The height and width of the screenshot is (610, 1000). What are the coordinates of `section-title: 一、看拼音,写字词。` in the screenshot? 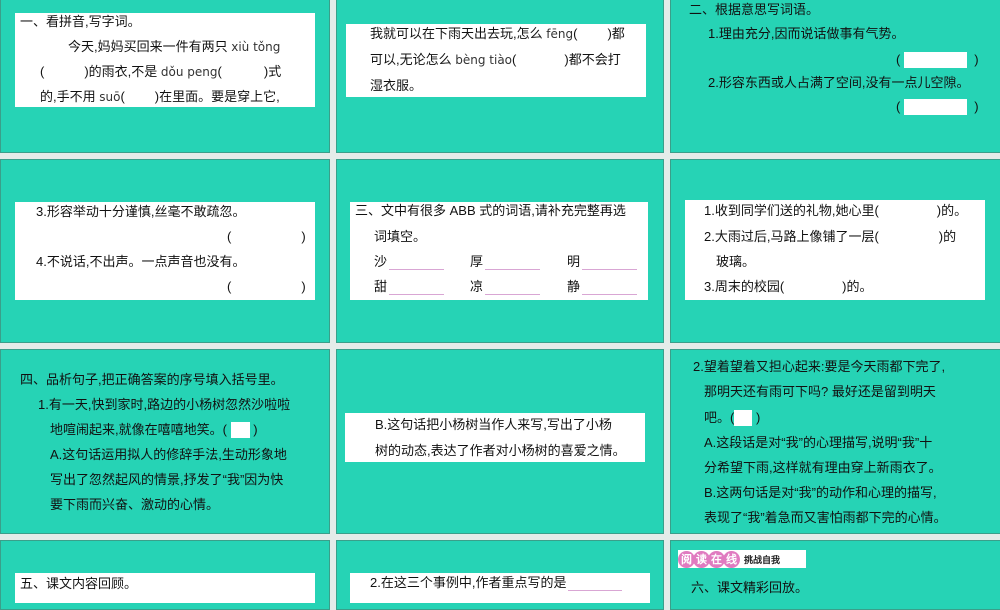 It's located at (80, 21).